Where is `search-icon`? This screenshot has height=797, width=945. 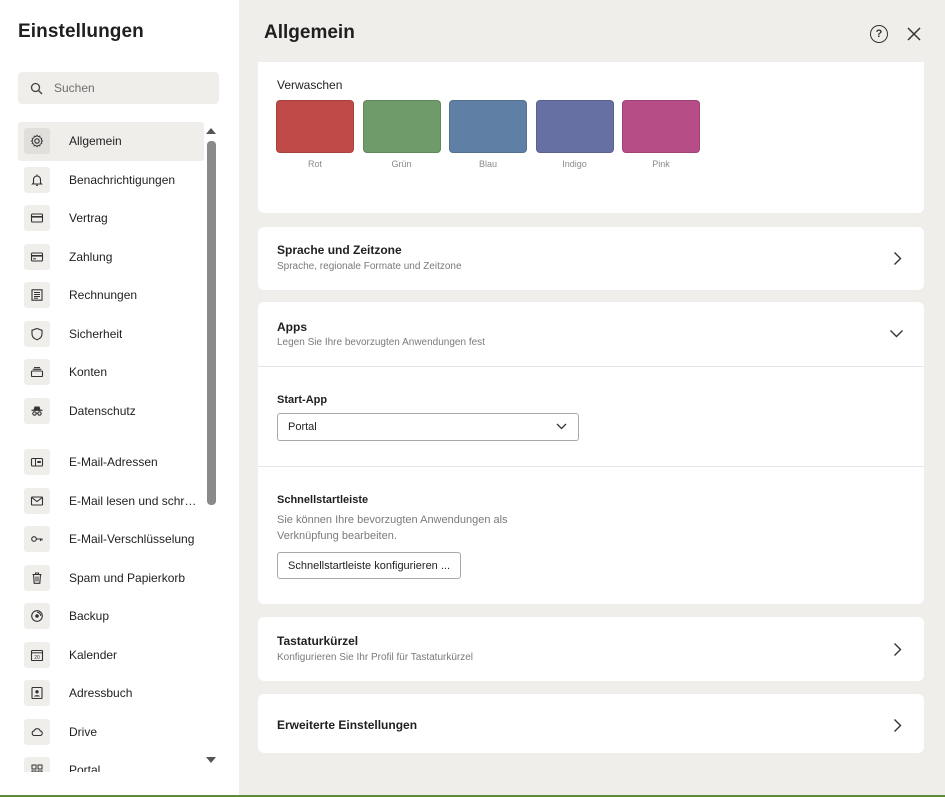
search-icon is located at coordinates (36, 88).